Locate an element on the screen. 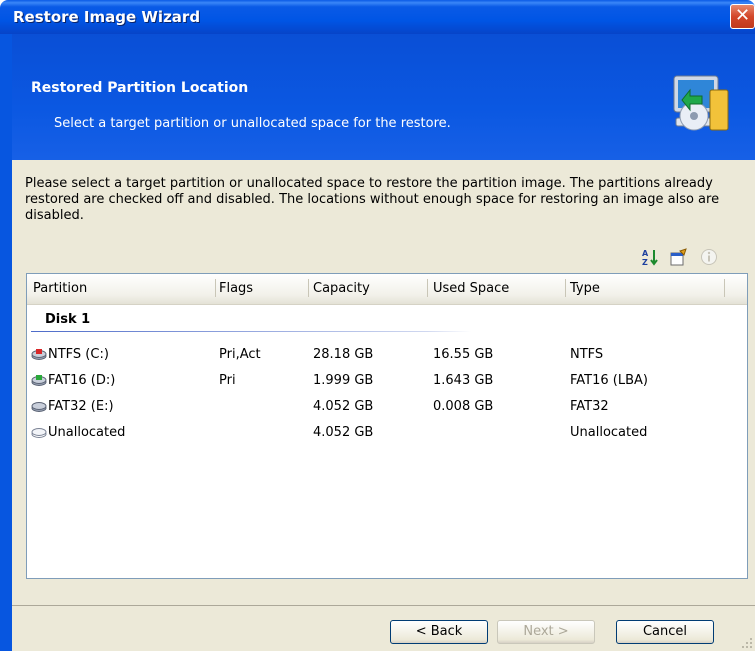  used-space-cell: 16.55 GB is located at coordinates (463, 354).